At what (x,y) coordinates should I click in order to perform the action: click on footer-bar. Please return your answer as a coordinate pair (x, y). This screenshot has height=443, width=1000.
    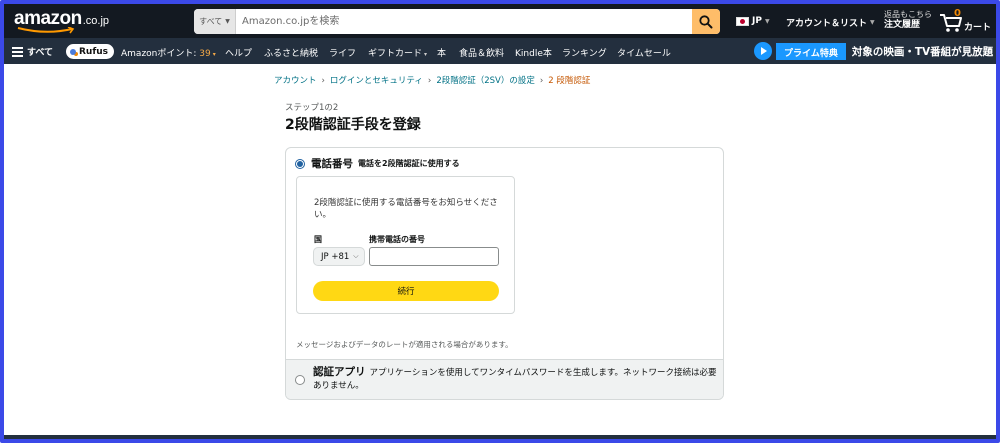
    Looking at the image, I should click on (500, 437).